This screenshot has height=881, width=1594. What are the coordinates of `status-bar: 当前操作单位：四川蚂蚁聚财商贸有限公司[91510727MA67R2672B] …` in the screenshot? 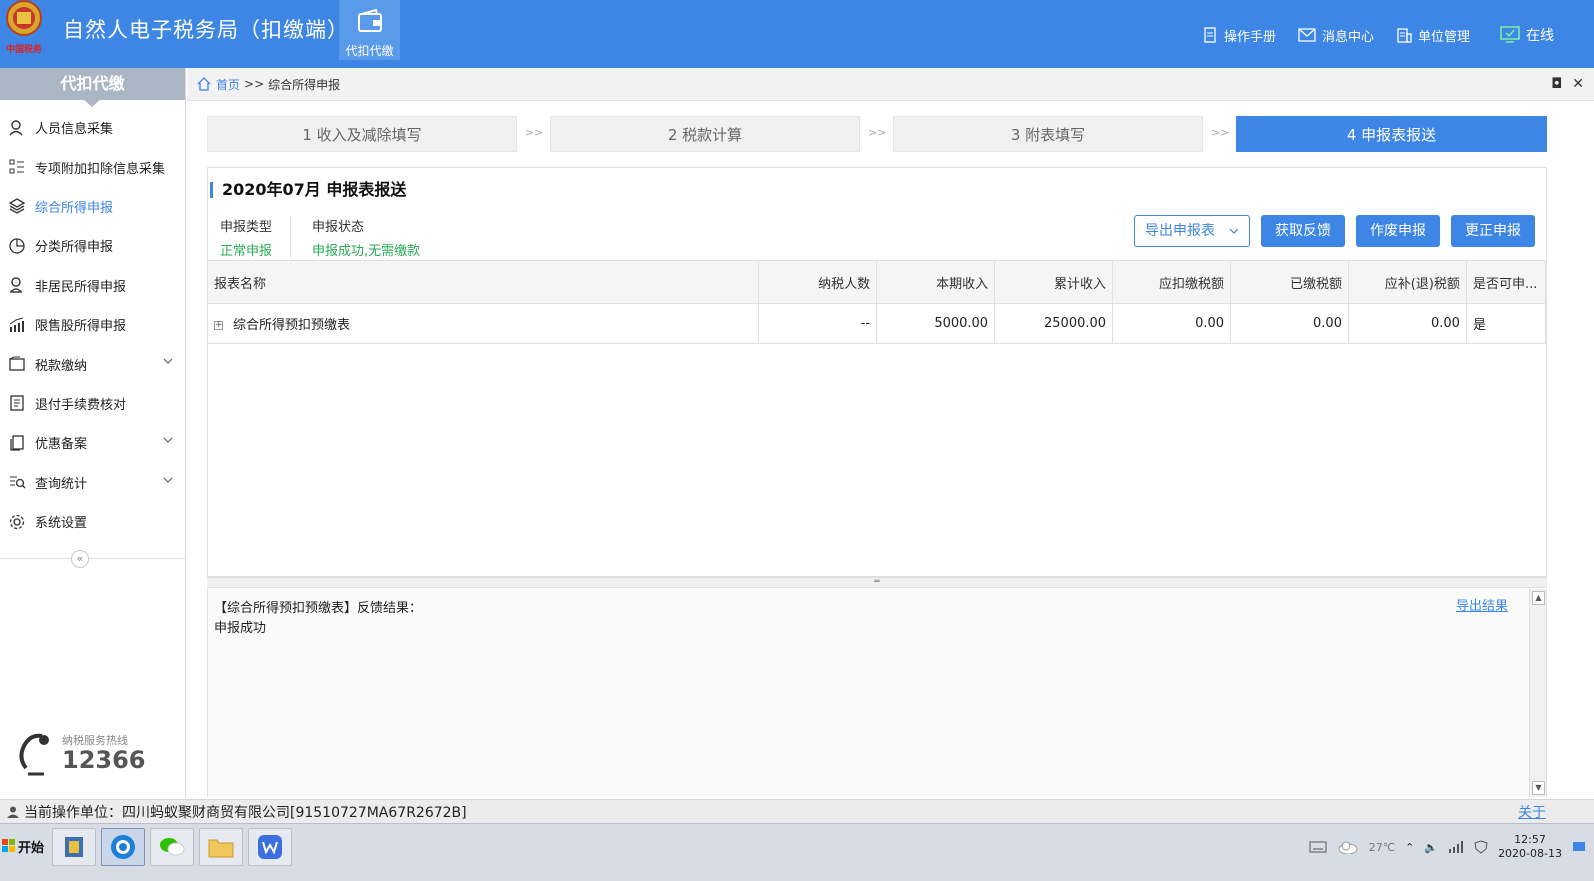 It's located at (797, 811).